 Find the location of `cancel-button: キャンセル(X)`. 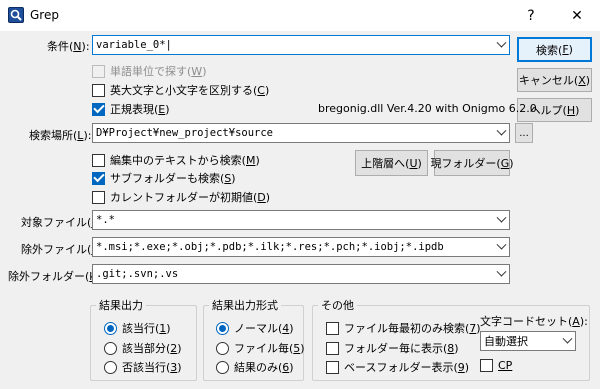

cancel-button: キャンセル(X) is located at coordinates (554, 80).